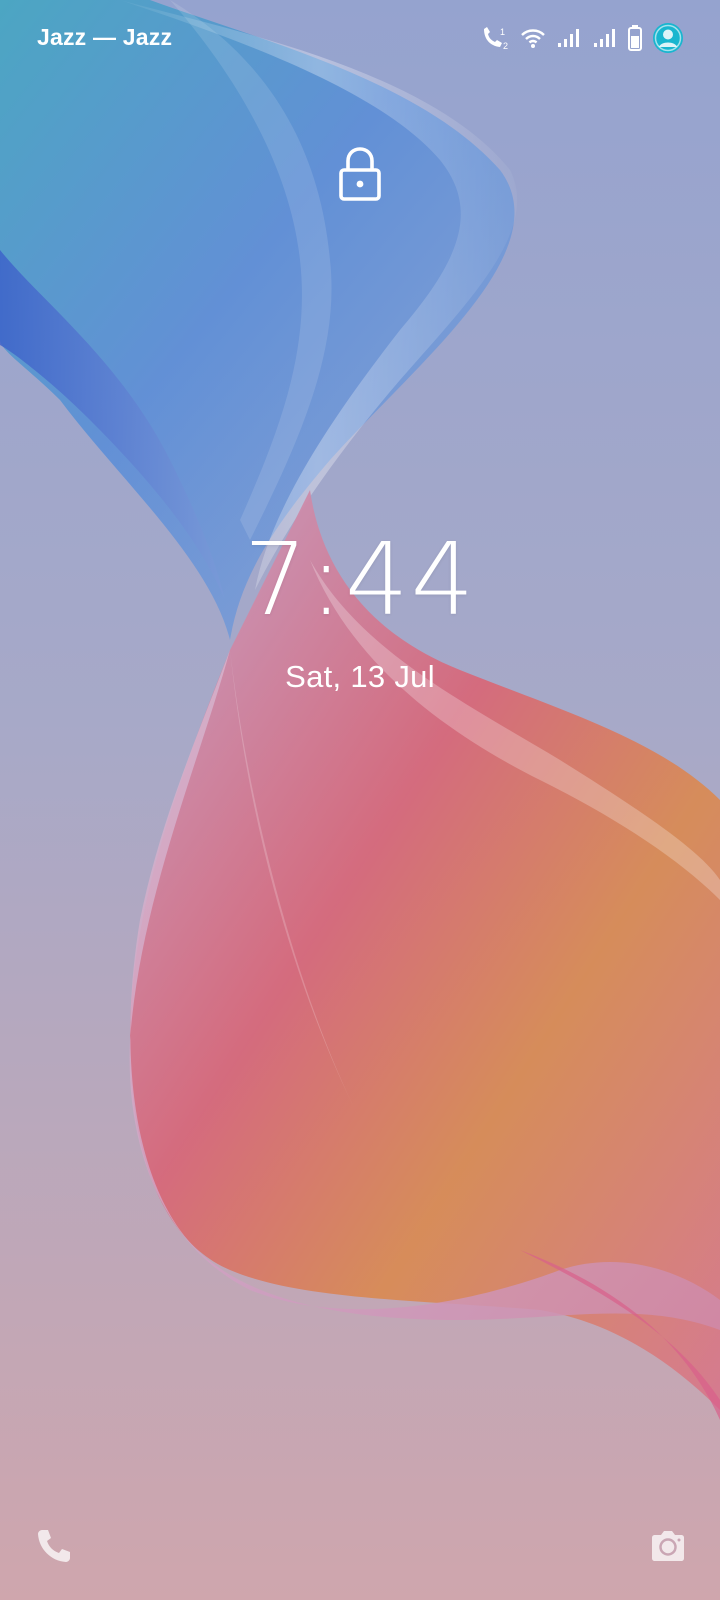  What do you see at coordinates (360, 38) in the screenshot?
I see `status-bar: Jazz — Jazz 1 2` at bounding box center [360, 38].